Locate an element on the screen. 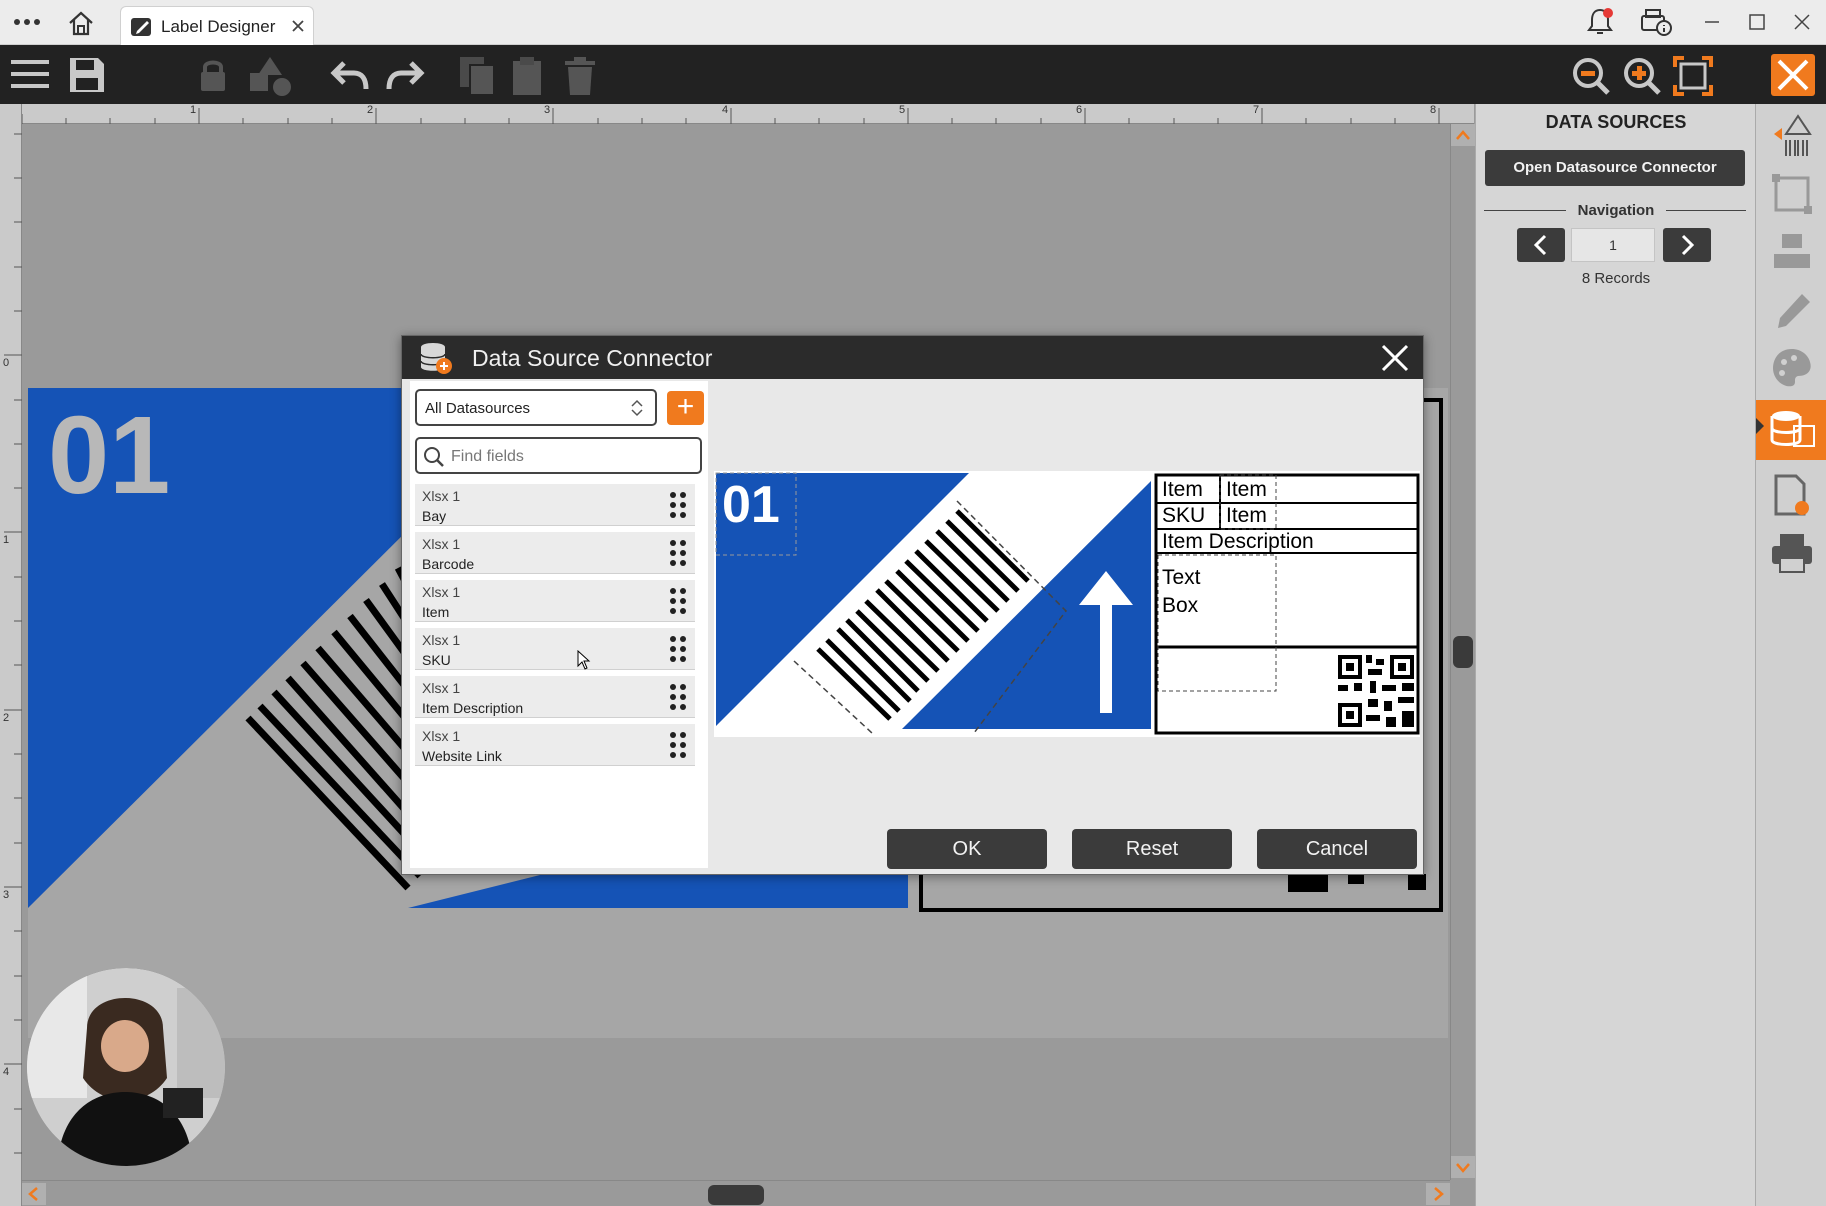 Image resolution: width=1826 pixels, height=1206 pixels. hamburger-menu-icon is located at coordinates (30, 74).